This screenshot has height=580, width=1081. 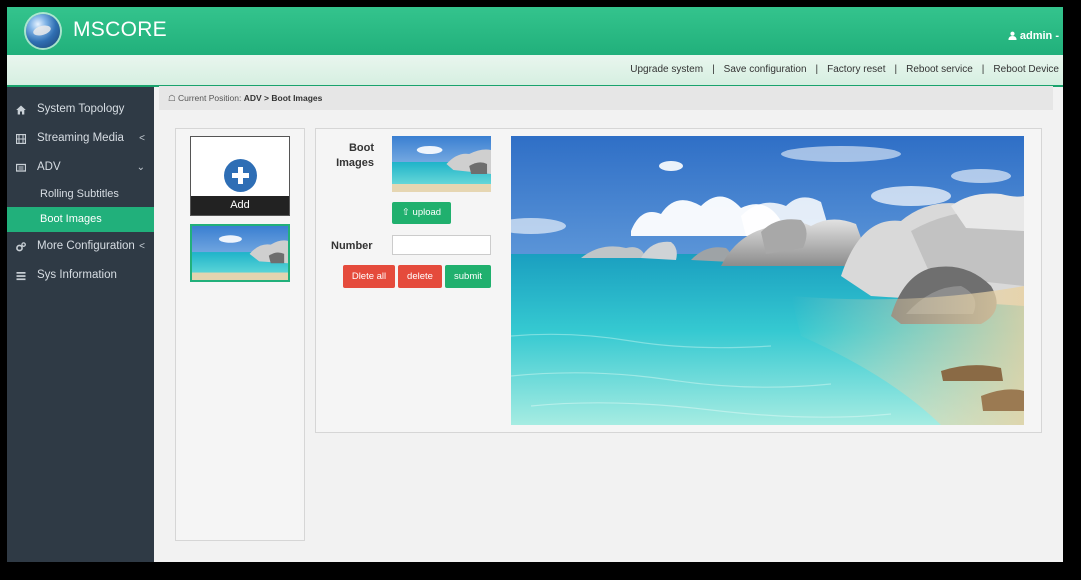 What do you see at coordinates (666, 69) in the screenshot?
I see `upgrade-system-link: Upgrade system` at bounding box center [666, 69].